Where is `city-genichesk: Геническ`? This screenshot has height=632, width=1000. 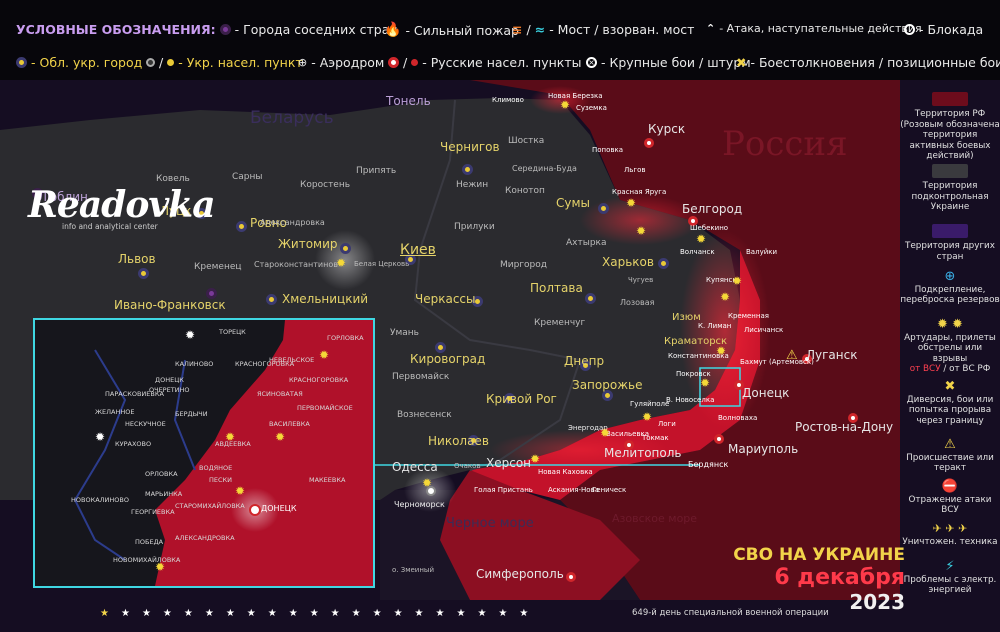 city-genichesk: Геническ is located at coordinates (609, 490).